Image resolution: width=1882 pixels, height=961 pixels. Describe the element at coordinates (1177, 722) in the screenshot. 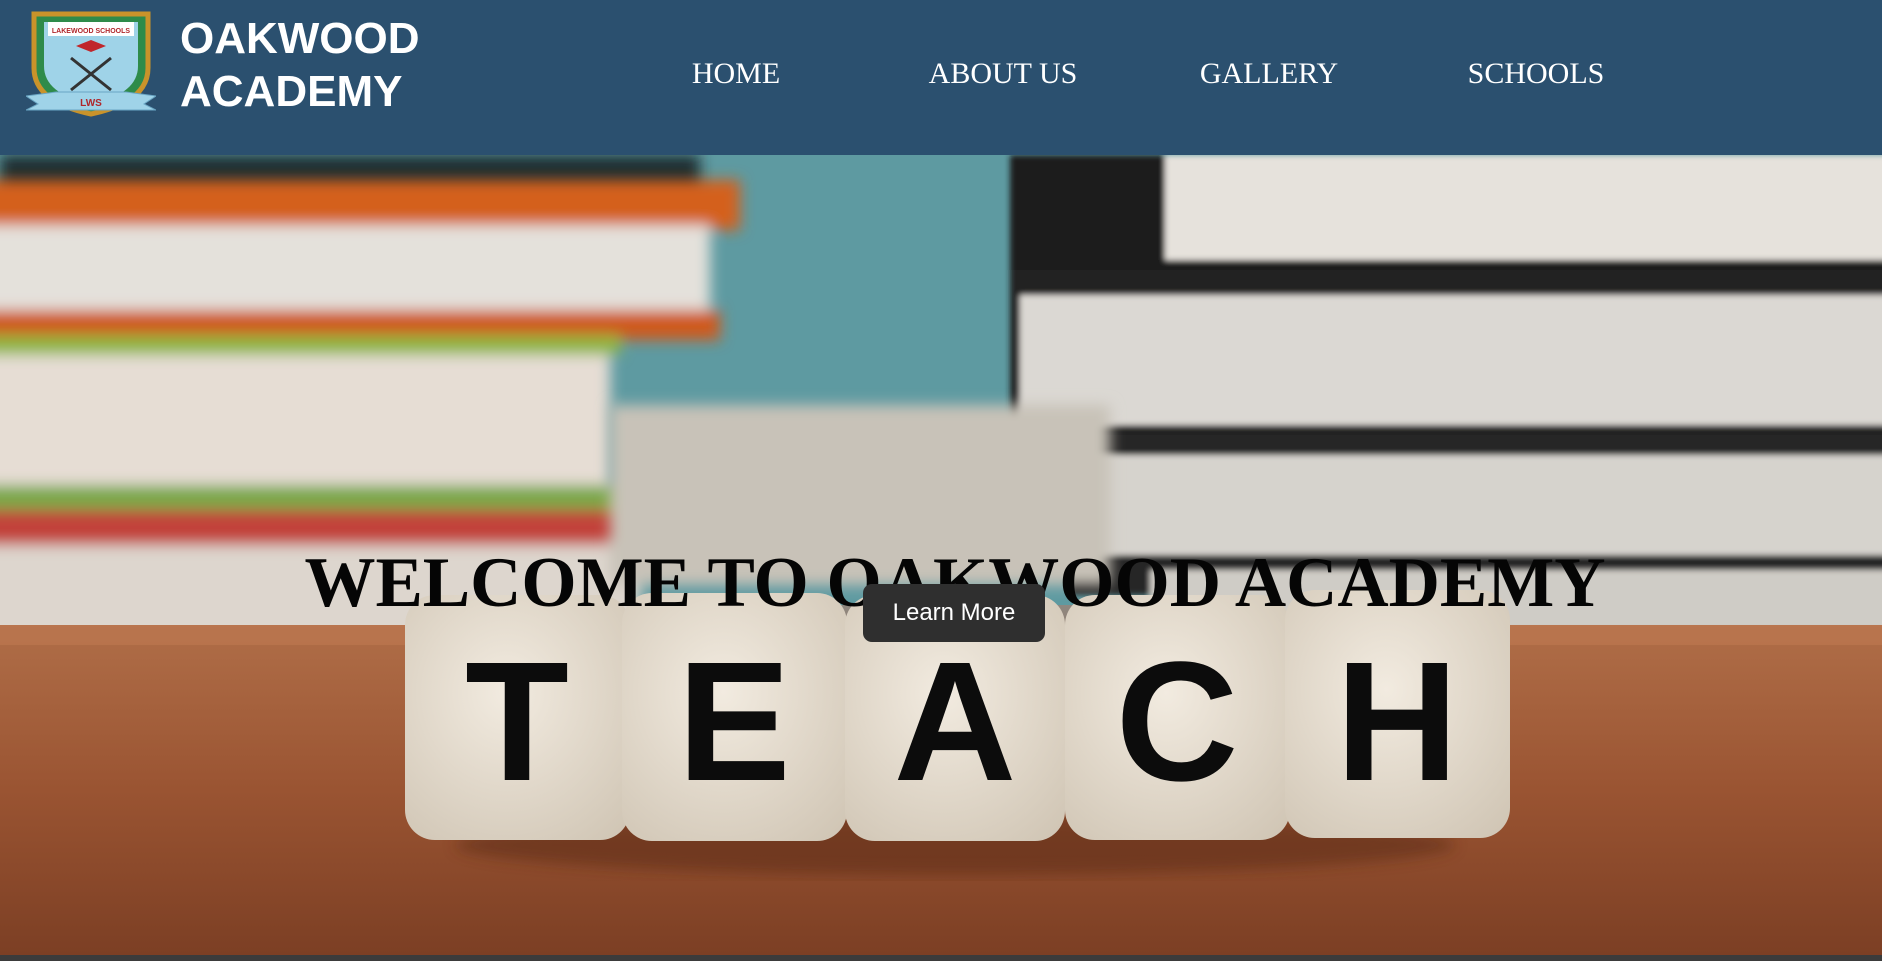

I see `die-letter-c: C` at that location.